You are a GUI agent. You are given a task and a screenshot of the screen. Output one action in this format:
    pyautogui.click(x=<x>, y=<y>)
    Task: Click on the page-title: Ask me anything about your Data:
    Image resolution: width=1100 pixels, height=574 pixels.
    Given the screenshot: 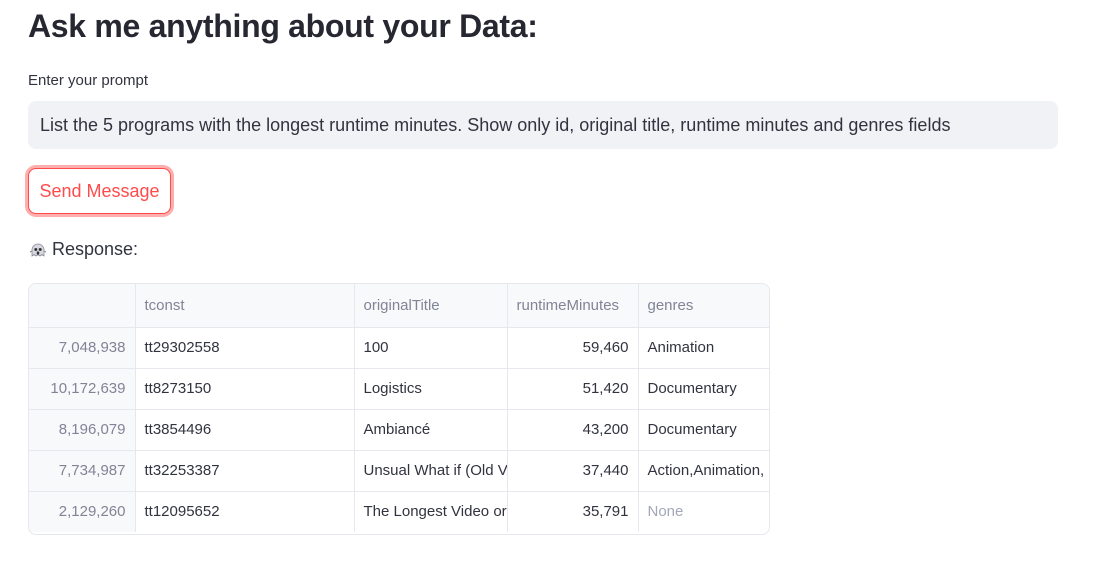 What is the action you would take?
    pyautogui.click(x=283, y=26)
    